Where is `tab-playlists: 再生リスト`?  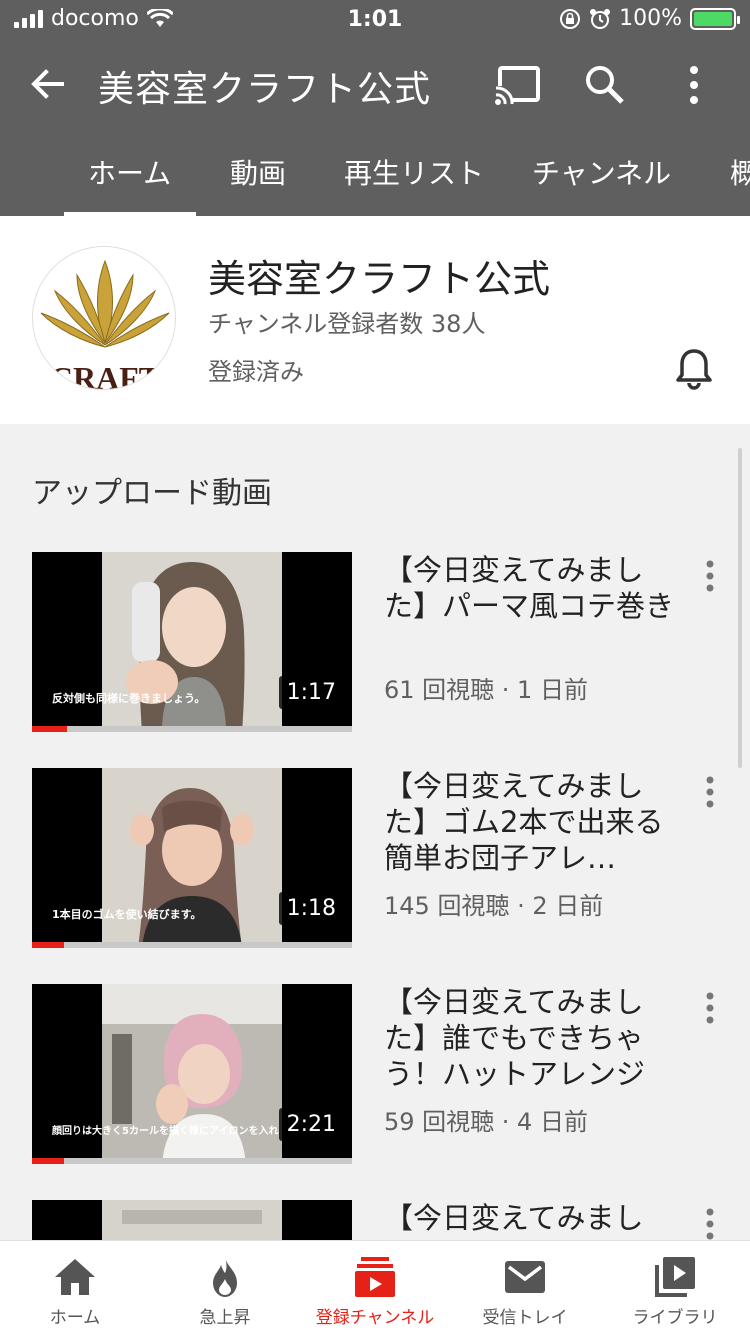 tab-playlists: 再生リスト is located at coordinates (414, 172).